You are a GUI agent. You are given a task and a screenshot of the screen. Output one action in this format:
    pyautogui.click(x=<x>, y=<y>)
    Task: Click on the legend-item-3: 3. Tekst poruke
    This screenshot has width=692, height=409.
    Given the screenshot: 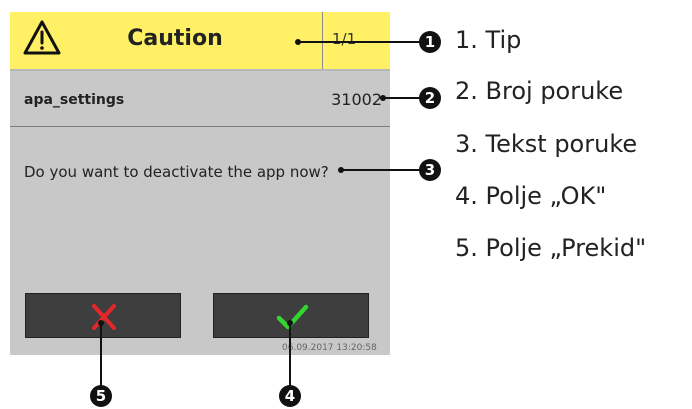 What is the action you would take?
    pyautogui.click(x=546, y=144)
    